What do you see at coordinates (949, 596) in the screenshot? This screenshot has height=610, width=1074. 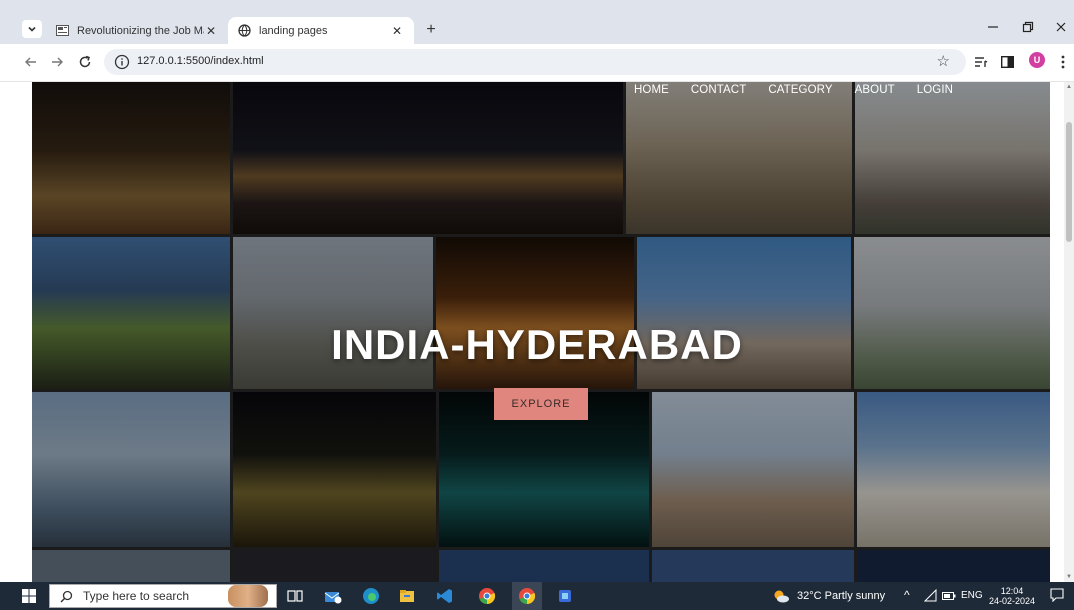 I see `battery-icon` at bounding box center [949, 596].